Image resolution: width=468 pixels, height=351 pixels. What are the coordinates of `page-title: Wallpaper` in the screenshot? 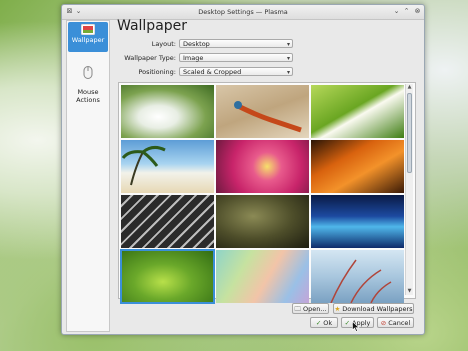 It's located at (152, 26).